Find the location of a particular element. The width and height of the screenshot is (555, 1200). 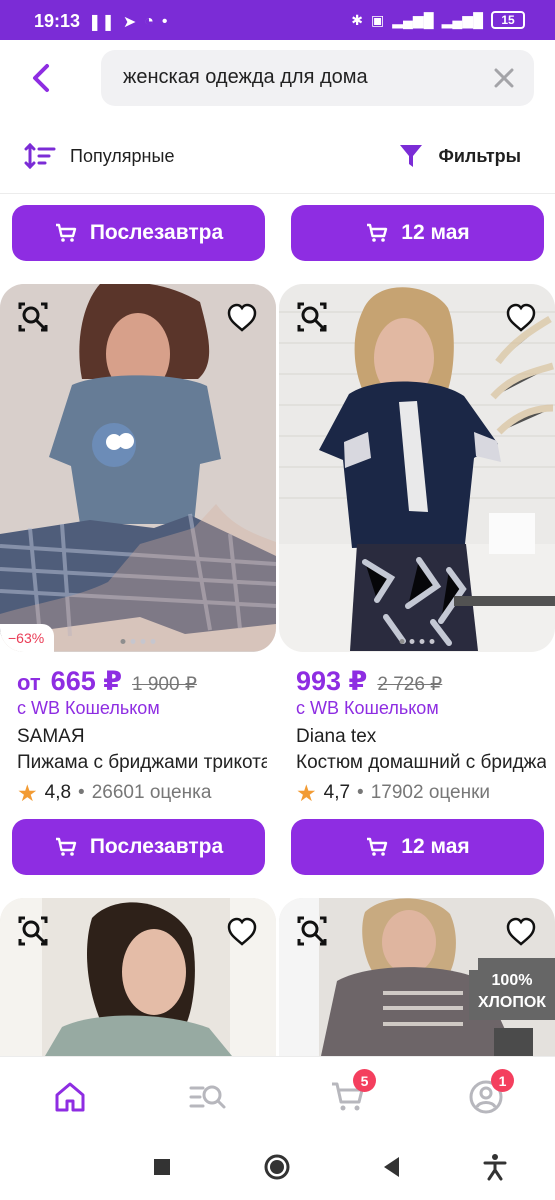

bluetooth-icon: ✱ is located at coordinates (357, 19).